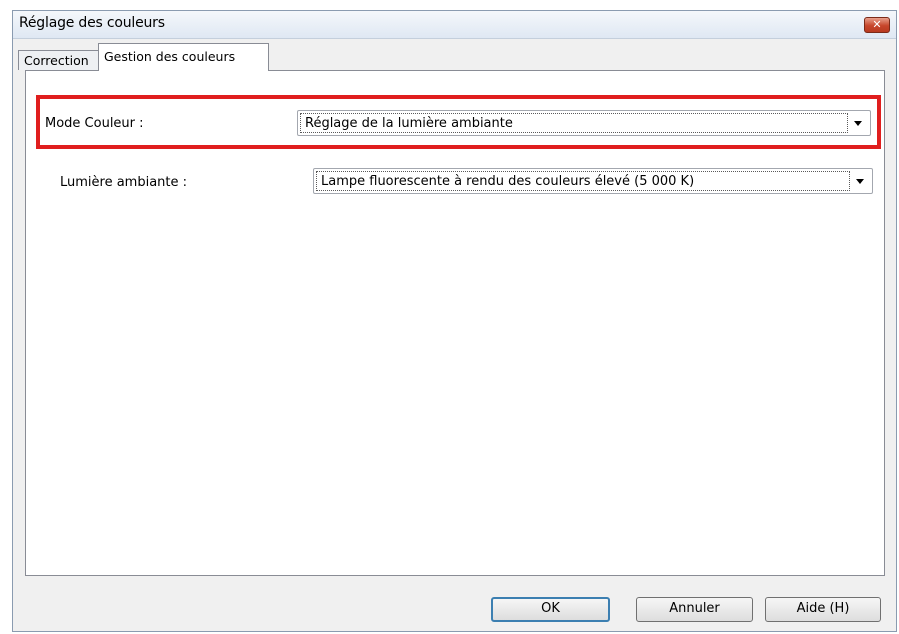  I want to click on mode-couleur-label: Mode Couleur :, so click(94, 123).